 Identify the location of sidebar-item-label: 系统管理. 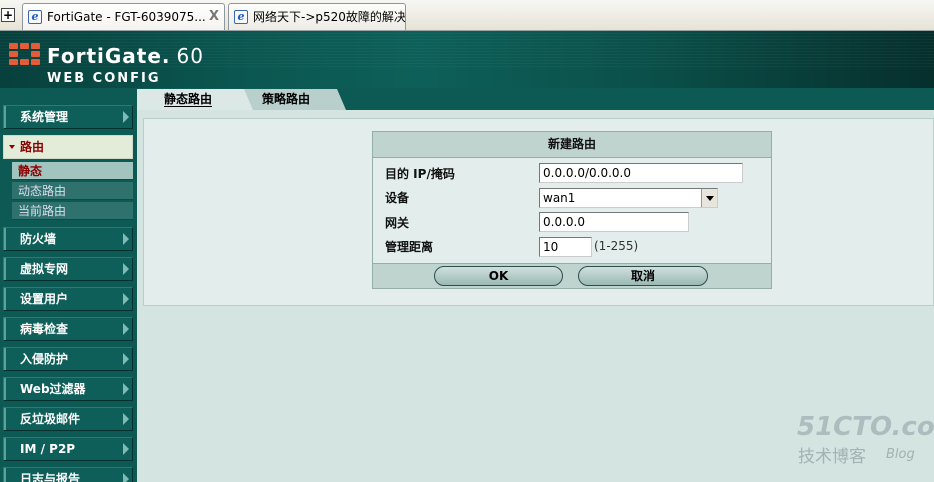
(44, 117).